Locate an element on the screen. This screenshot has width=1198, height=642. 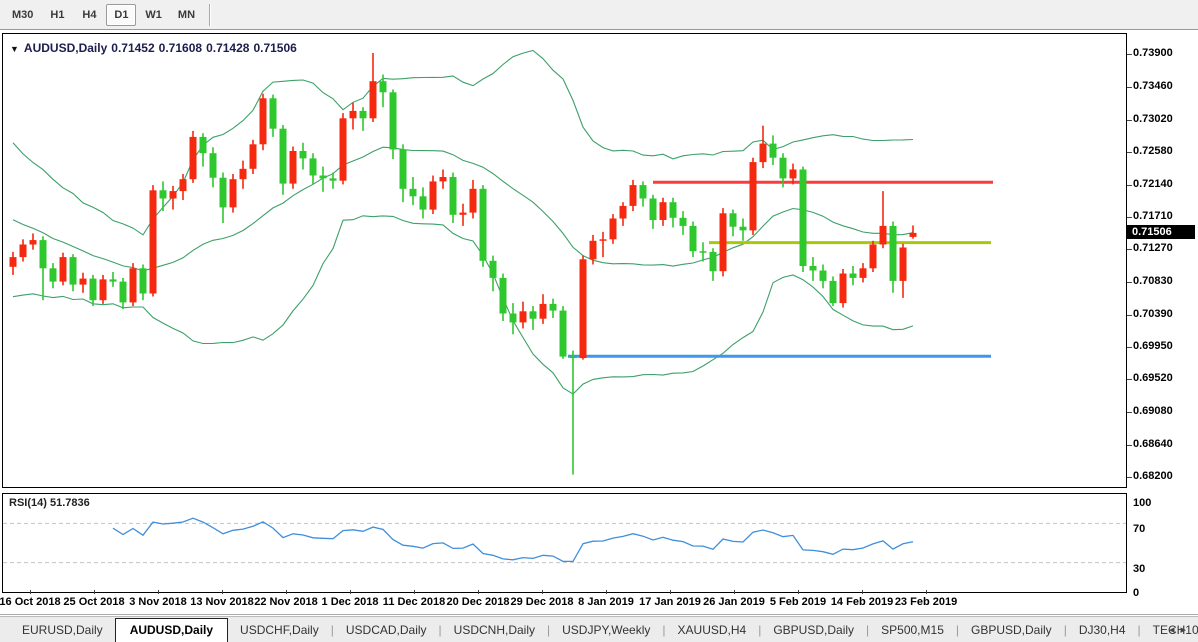
date-tick-label: 17 Jan 2019 is located at coordinates (670, 602).